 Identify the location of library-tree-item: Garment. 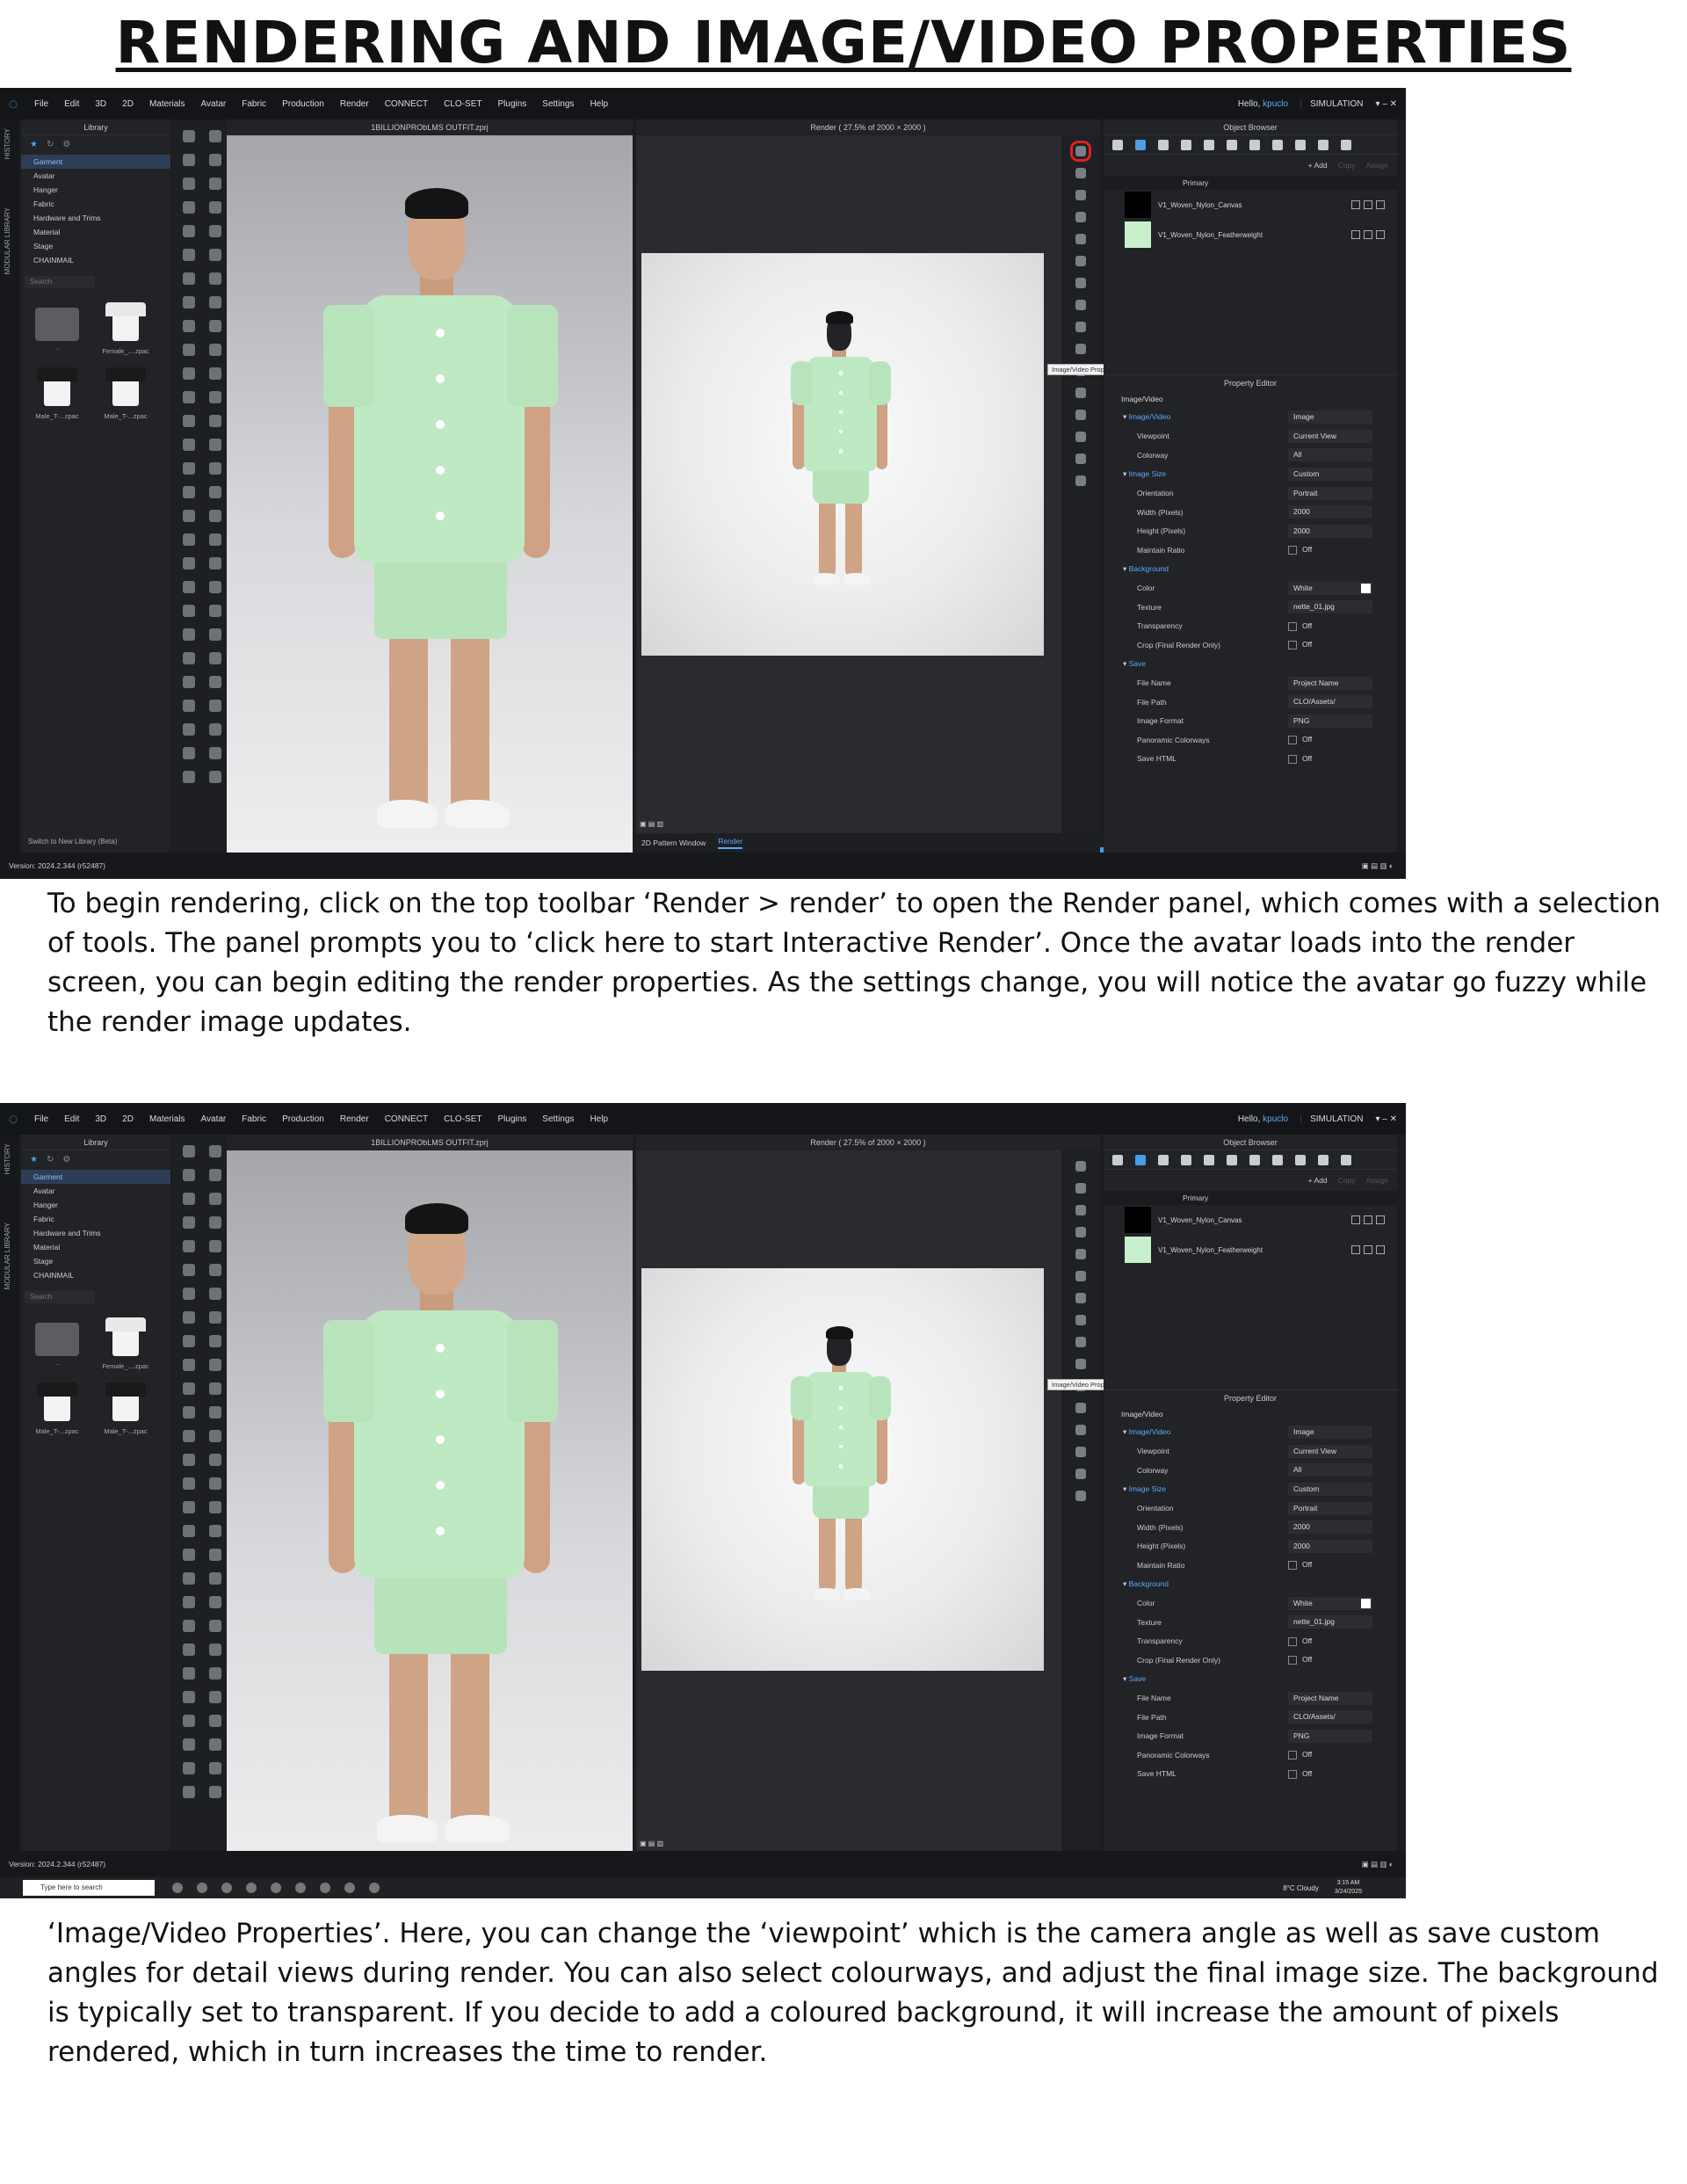
(95, 1177).